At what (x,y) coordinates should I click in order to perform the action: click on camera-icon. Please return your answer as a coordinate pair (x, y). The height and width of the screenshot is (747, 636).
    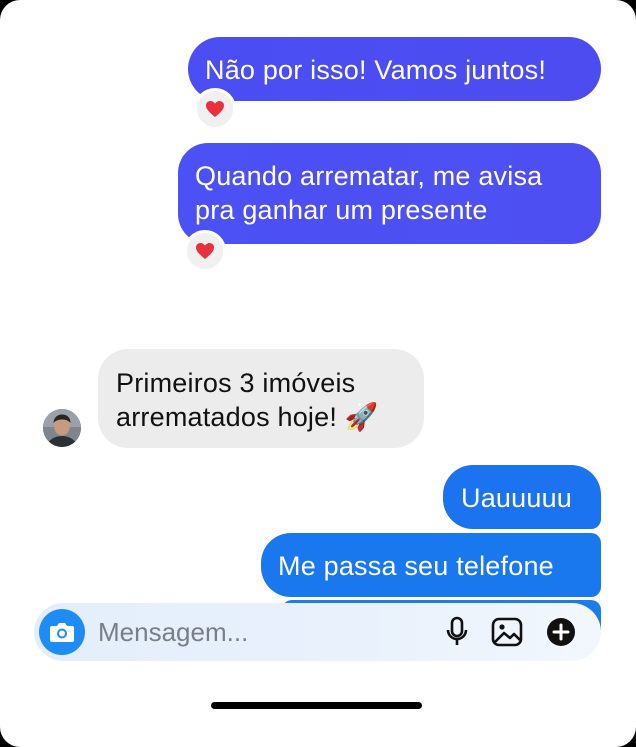
    Looking at the image, I should click on (62, 632).